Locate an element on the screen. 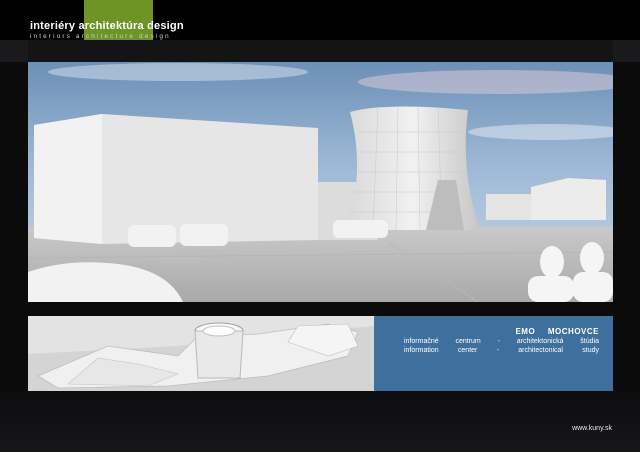 Image resolution: width=640 pixels, height=452 pixels. brand-line-2: interiors architecture design is located at coordinates (100, 36).